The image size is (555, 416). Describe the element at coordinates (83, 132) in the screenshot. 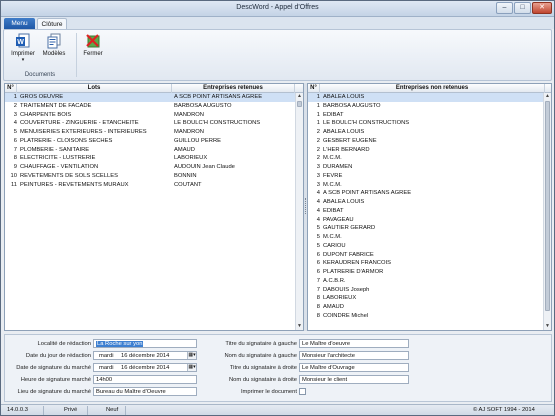

I see `lot-name: MENUISERIES EXTERIEURES - INTERIEURES` at that location.